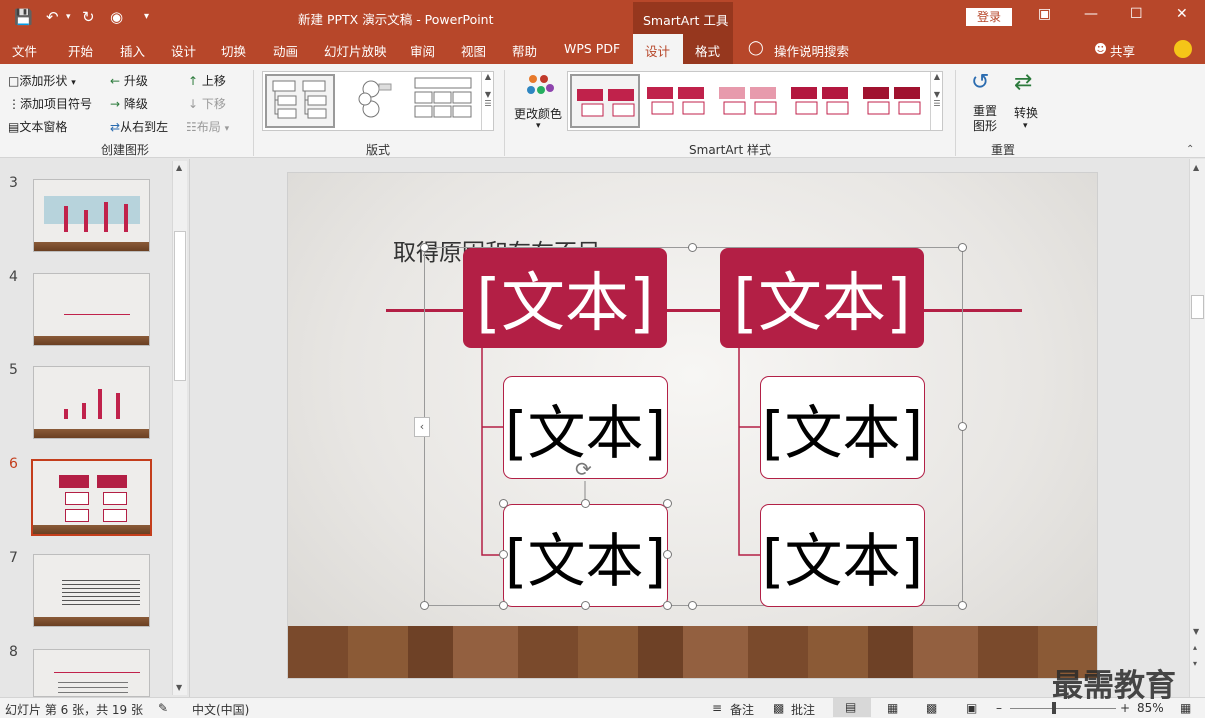  I want to click on smartart-parent-2: [文本], so click(822, 298).